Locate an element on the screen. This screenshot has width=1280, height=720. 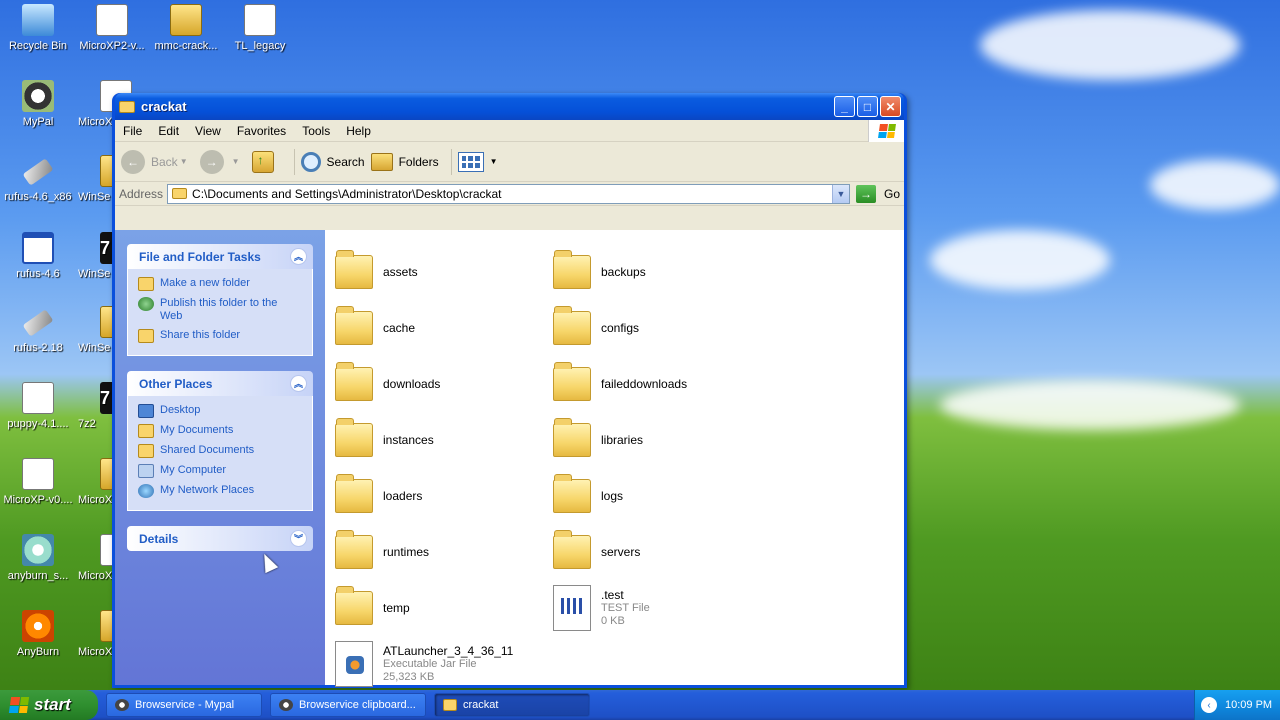
minimize-button: _ is located at coordinates (844, 106).